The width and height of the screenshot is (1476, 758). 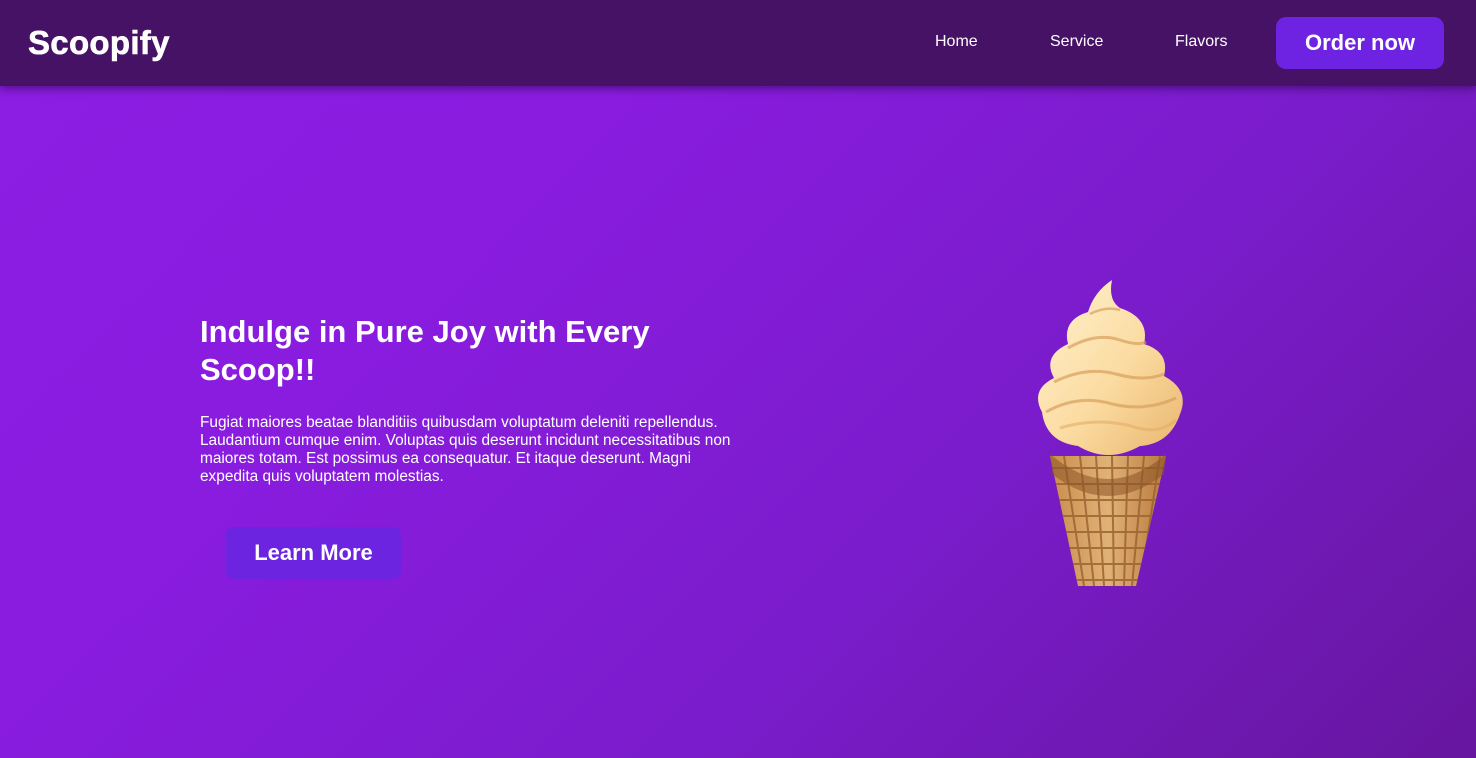 I want to click on hero-title: Indulge in Pure Joy with Every Scoop!!, so click(x=425, y=350).